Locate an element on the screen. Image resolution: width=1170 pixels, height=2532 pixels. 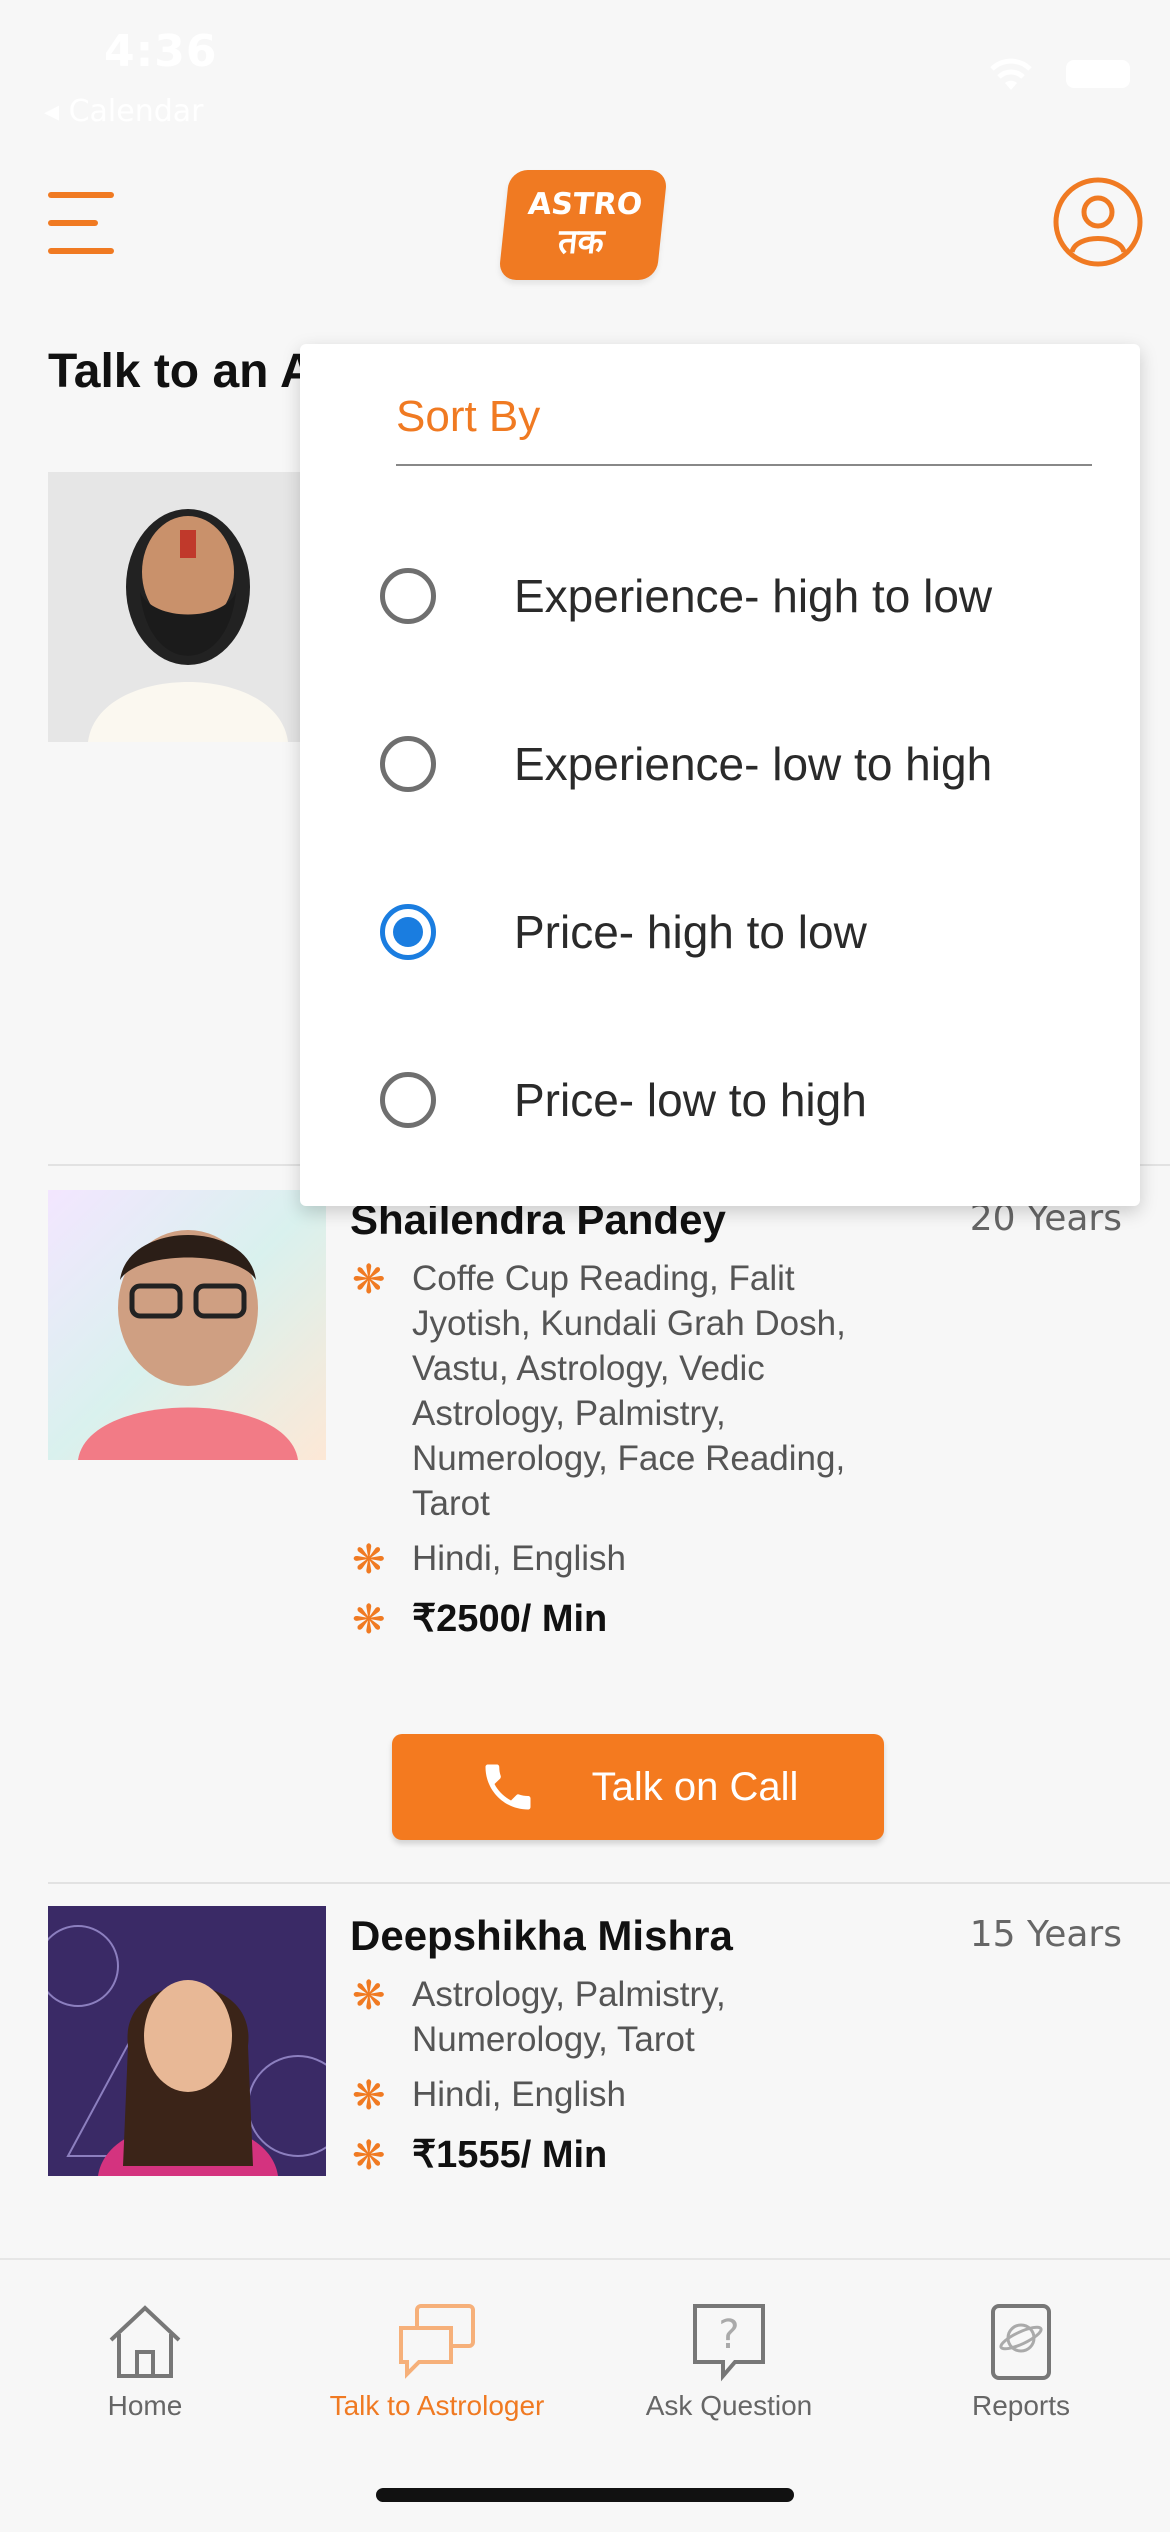
astrologer-skills: Astrology, Palmistry, Numerology, Tarot is located at coordinates (569, 2017).